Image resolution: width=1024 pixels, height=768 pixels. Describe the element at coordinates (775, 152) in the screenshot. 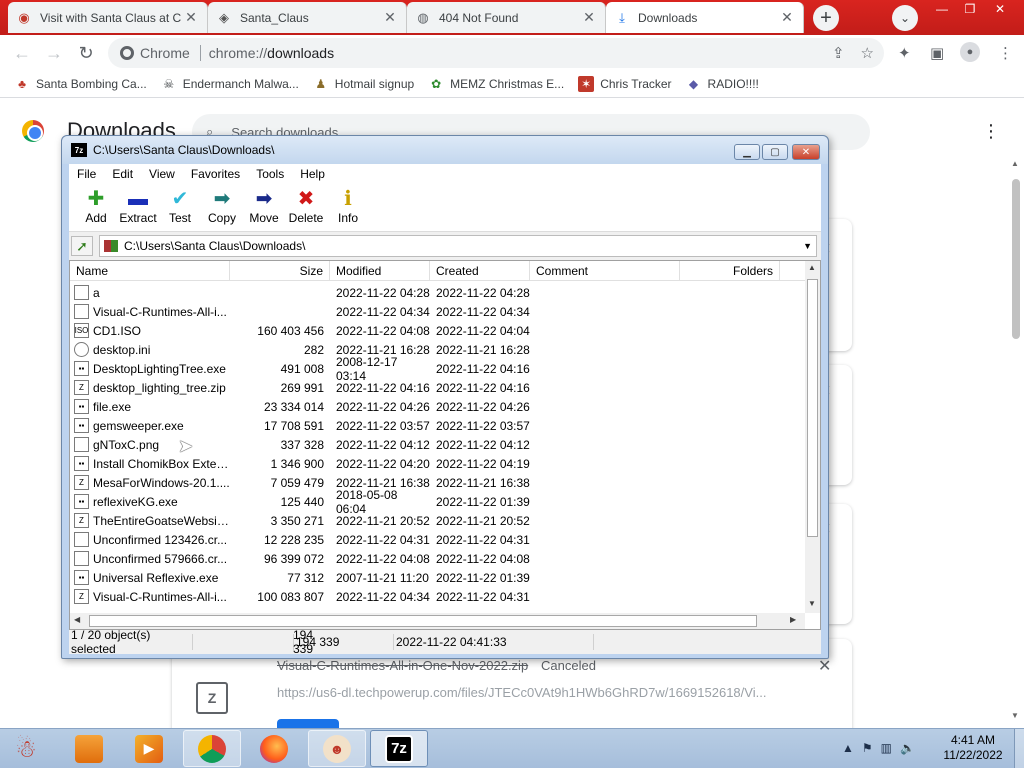

I see `maximize-button: ▢` at that location.